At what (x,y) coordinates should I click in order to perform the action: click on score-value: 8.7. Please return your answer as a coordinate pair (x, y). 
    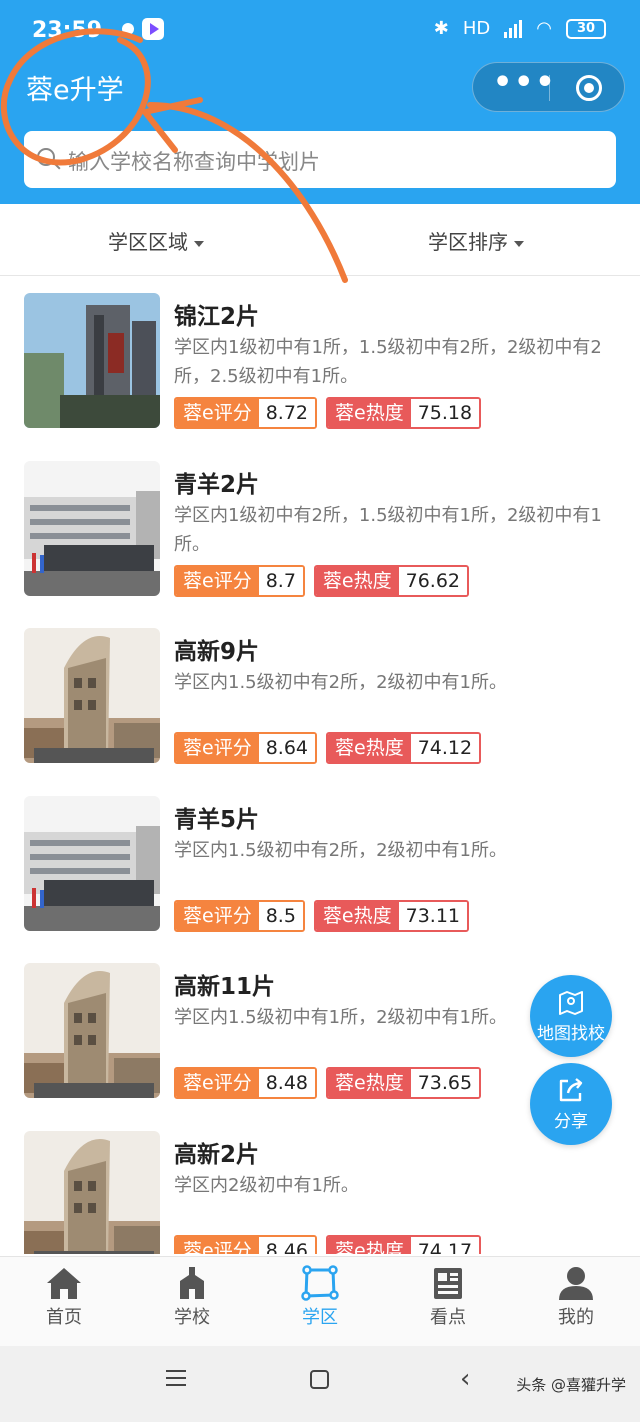
    Looking at the image, I should click on (280, 580).